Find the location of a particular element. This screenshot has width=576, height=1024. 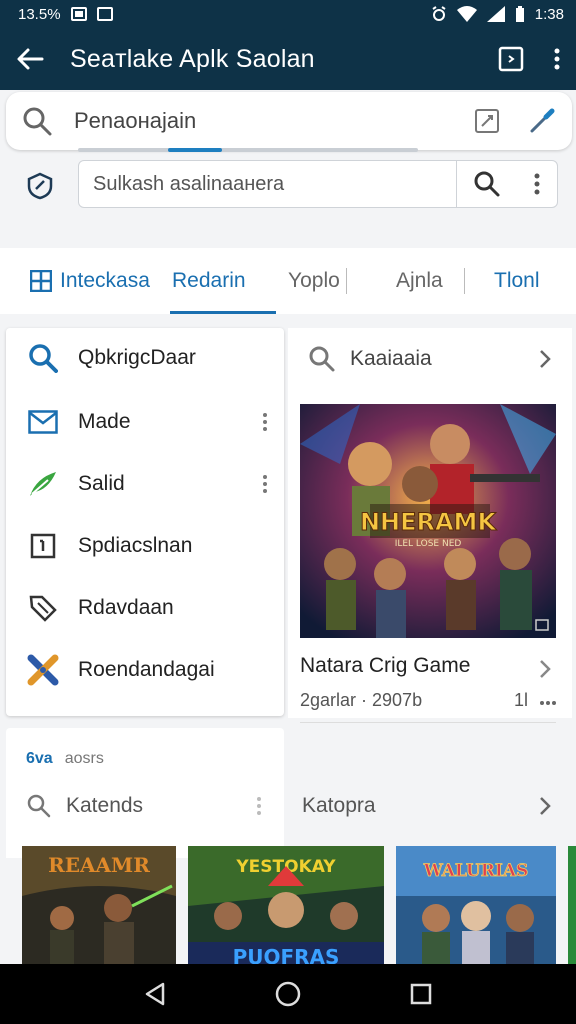

poster-subtitle: ILEL LOSE NED is located at coordinates (428, 544).